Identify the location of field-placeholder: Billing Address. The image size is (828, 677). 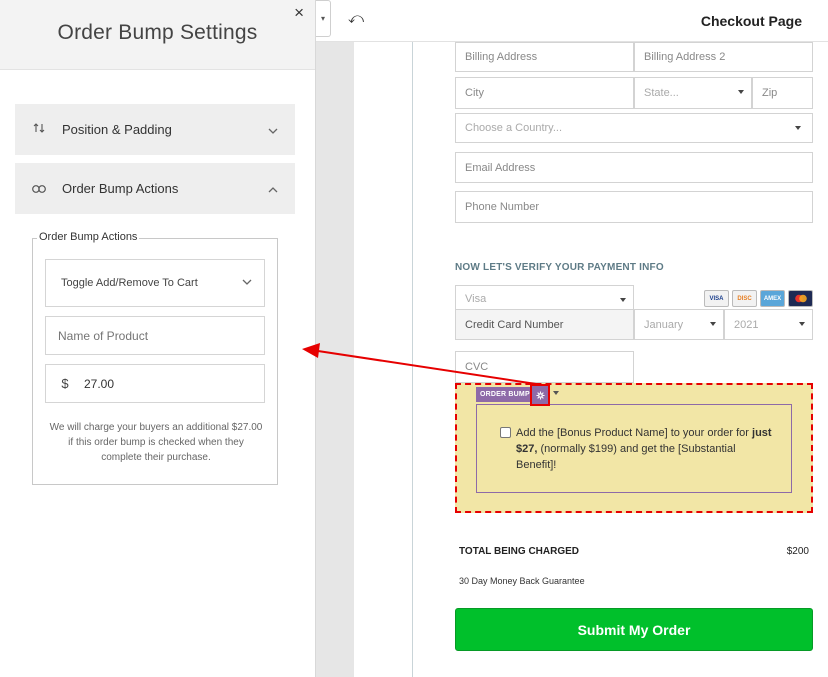
(501, 57).